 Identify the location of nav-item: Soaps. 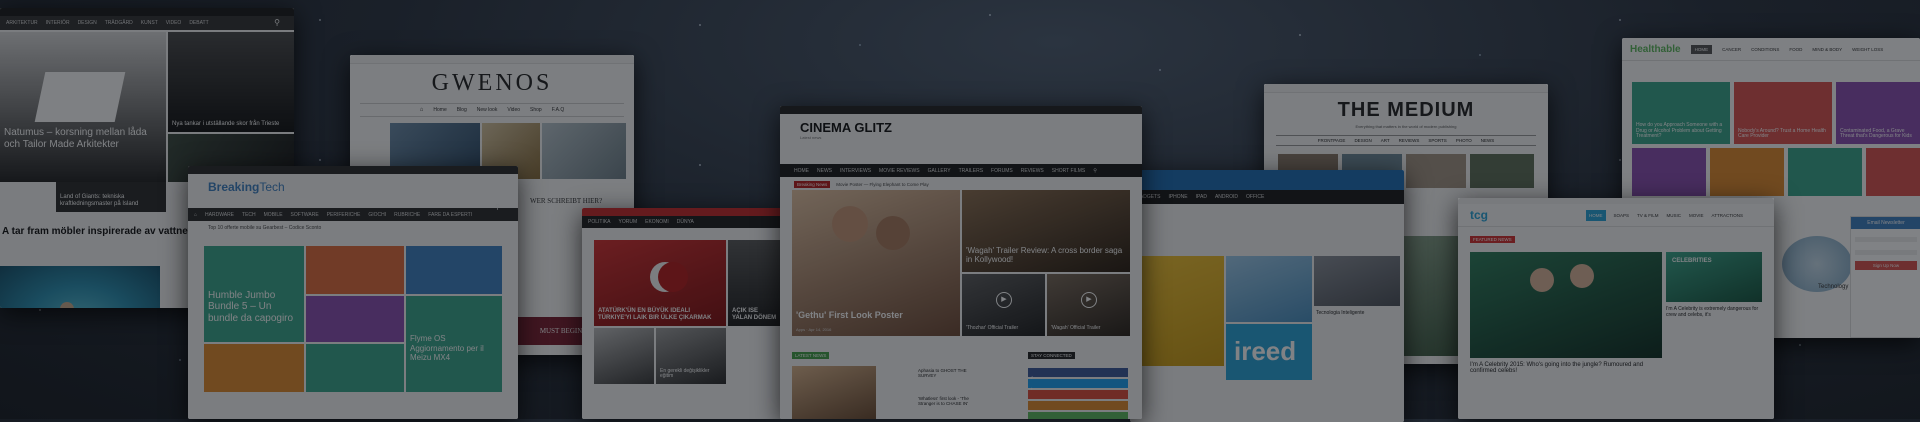
(1622, 215).